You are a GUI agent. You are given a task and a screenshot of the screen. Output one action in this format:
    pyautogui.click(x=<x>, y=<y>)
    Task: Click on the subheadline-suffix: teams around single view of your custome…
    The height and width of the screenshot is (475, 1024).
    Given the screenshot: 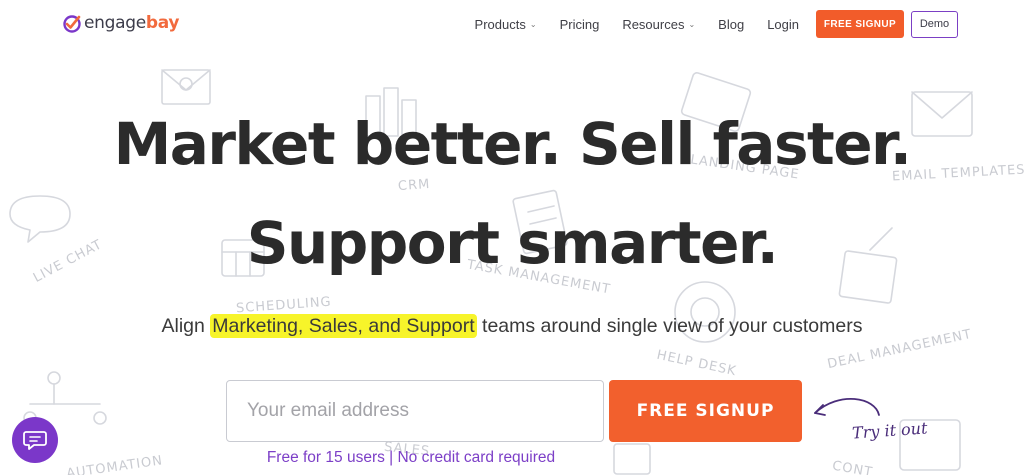 What is the action you would take?
    pyautogui.click(x=669, y=326)
    